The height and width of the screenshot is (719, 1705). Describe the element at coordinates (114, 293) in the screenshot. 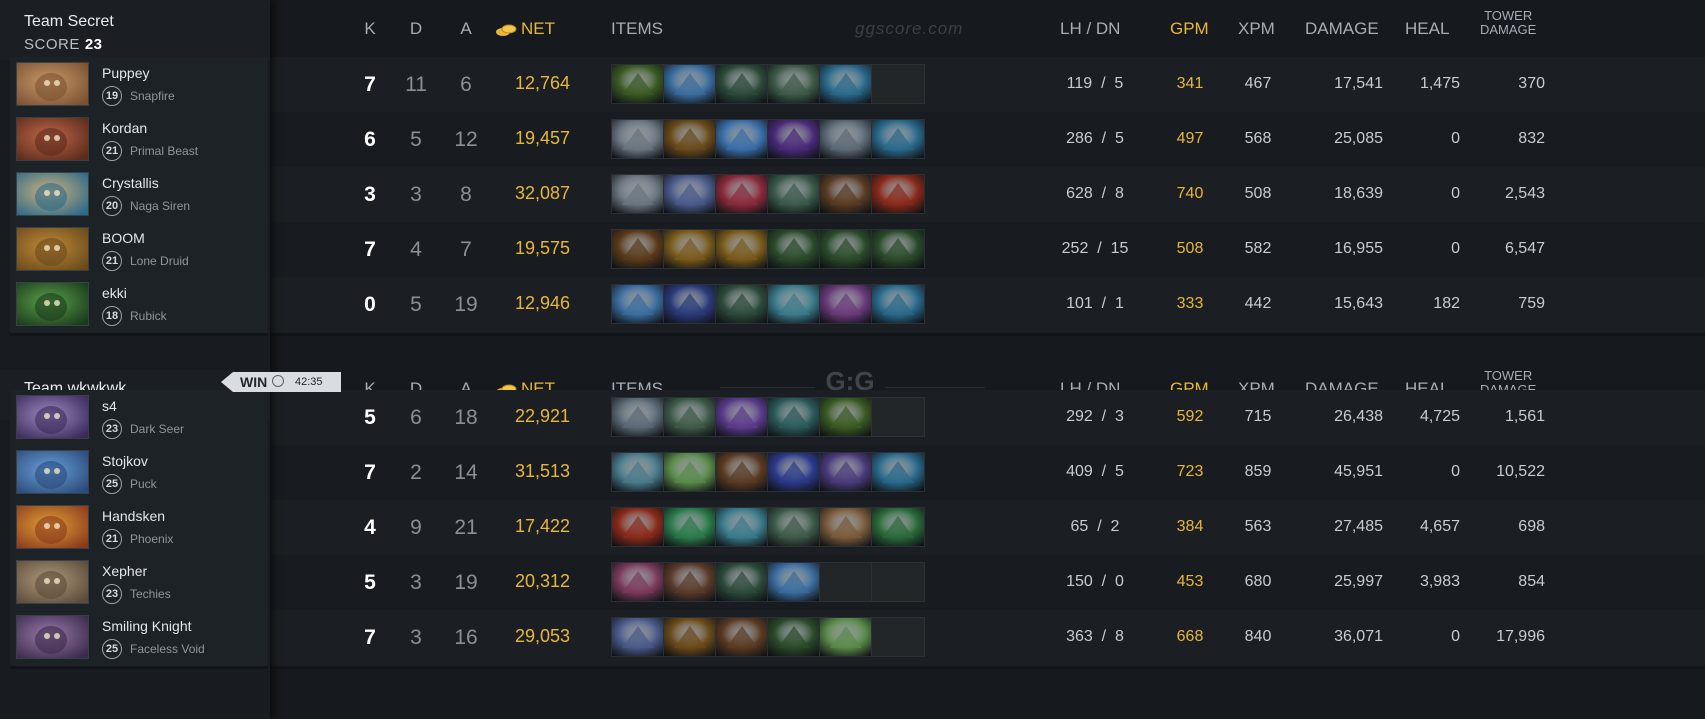

I see `player-name: ekki` at that location.